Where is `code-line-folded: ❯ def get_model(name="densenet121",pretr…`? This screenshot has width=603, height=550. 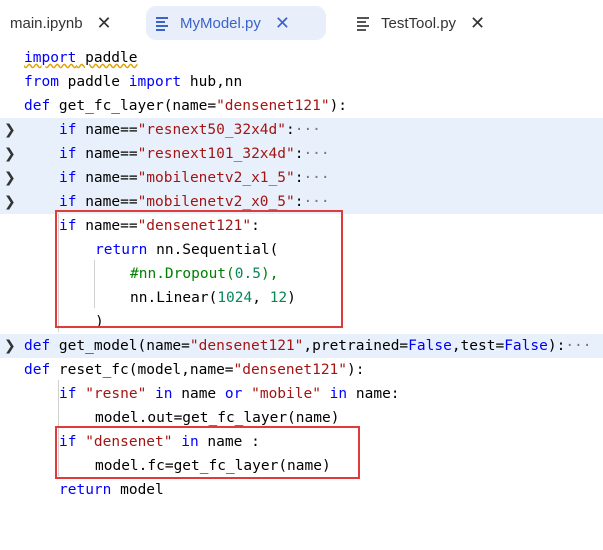
code-line-folded: ❯ def get_model(name="densenet121",pretr… is located at coordinates (301, 346).